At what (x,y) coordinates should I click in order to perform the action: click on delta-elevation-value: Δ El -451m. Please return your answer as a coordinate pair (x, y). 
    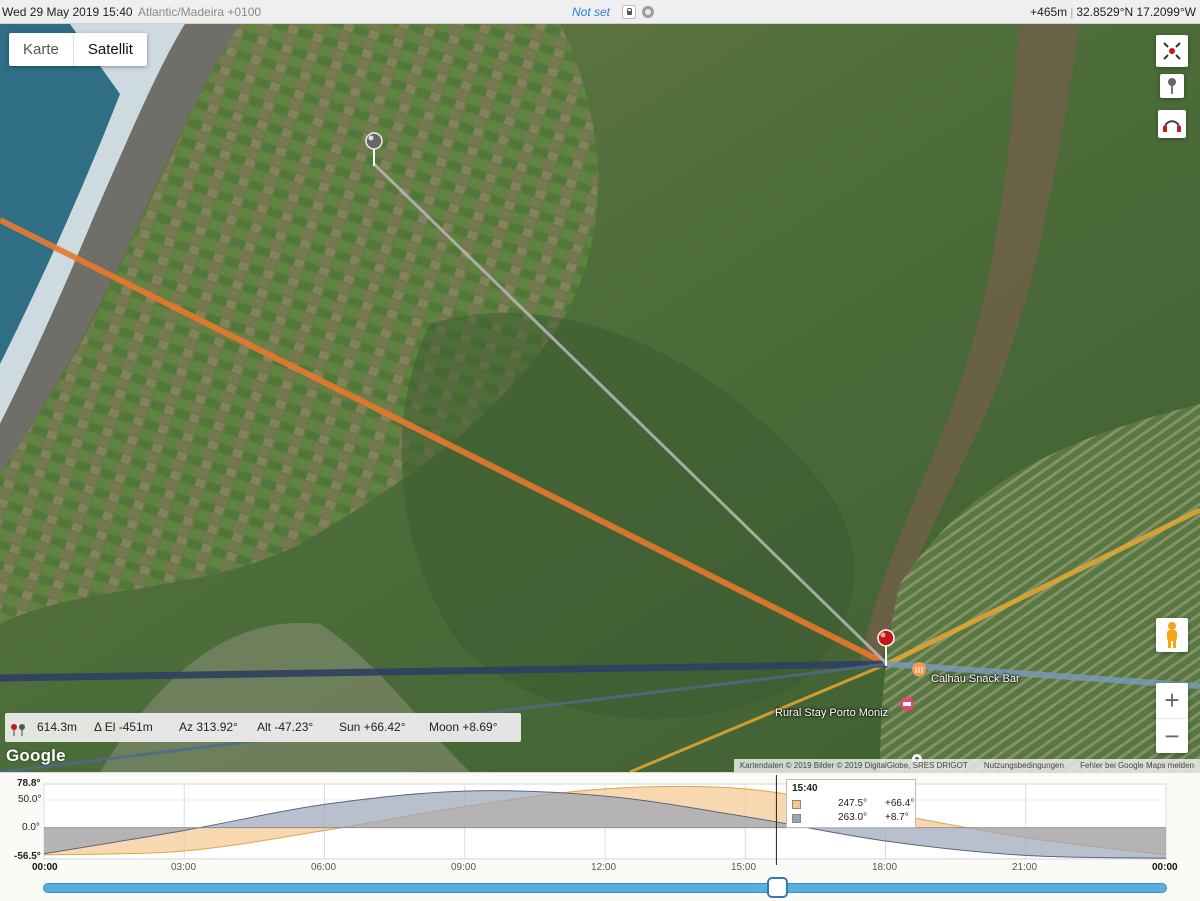
    Looking at the image, I should click on (123, 727).